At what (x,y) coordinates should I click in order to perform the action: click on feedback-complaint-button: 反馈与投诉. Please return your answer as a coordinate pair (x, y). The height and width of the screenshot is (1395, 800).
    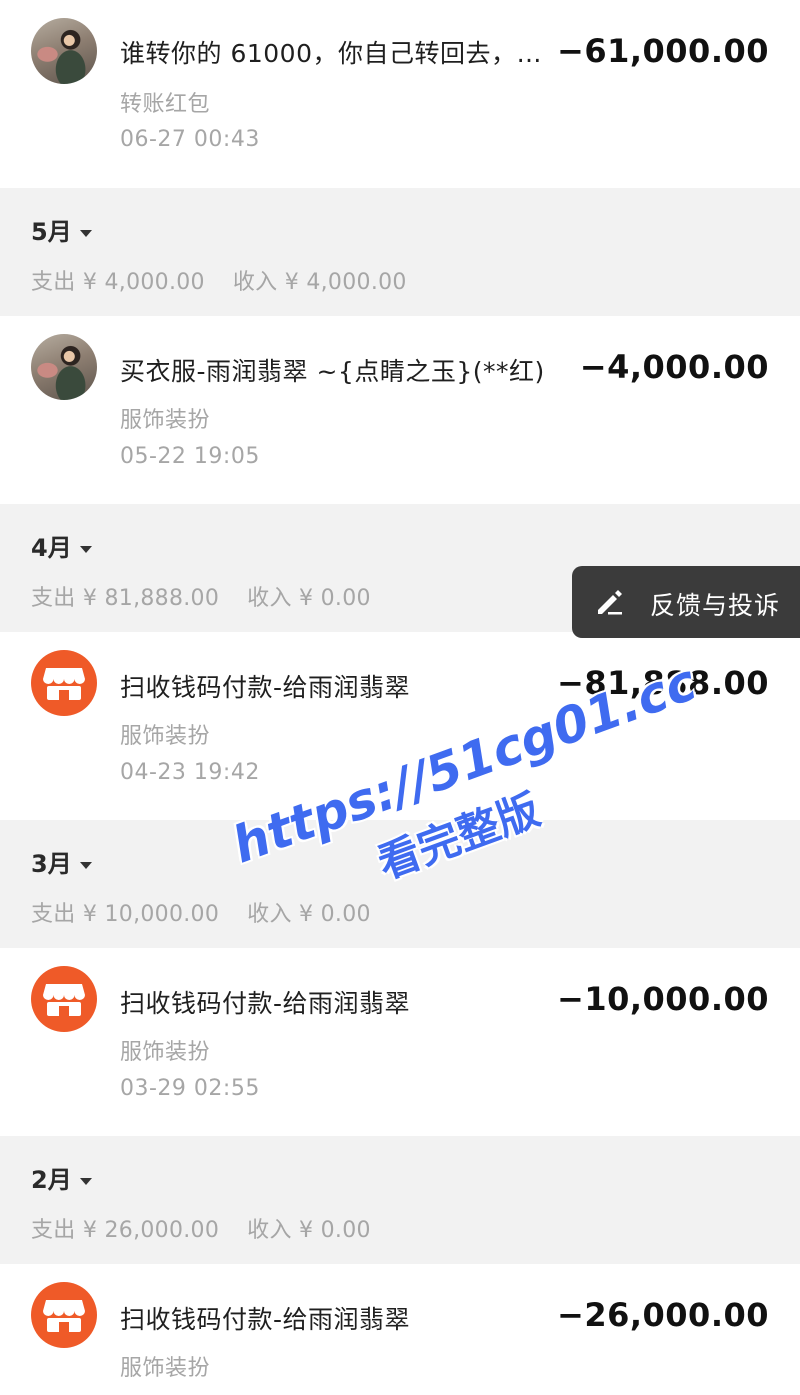
    Looking at the image, I should click on (686, 602).